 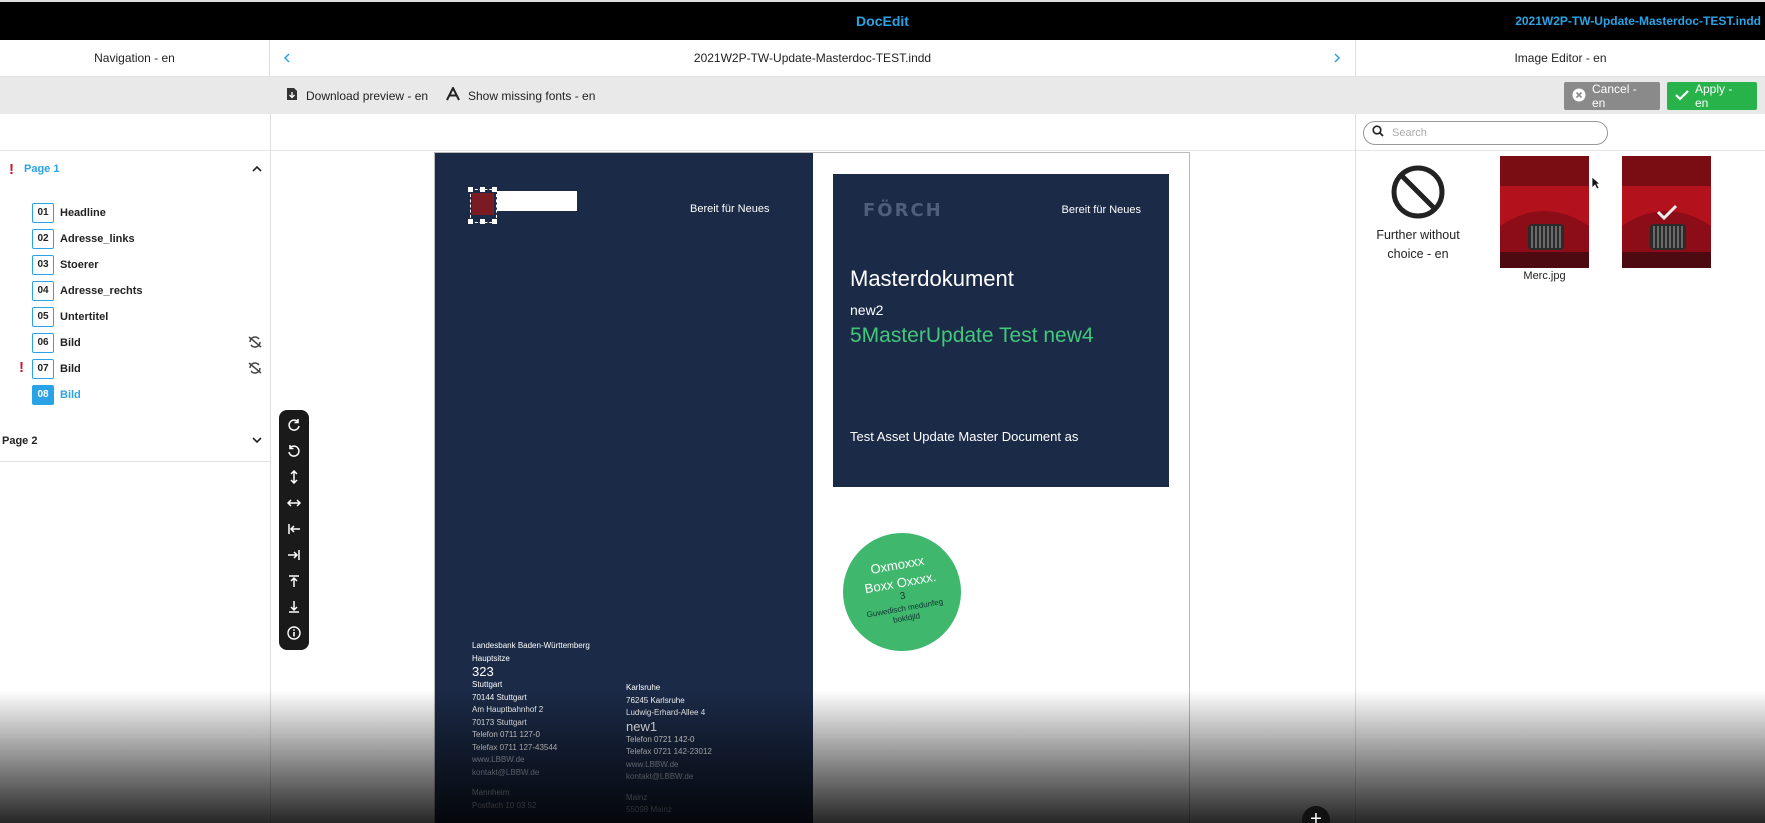 What do you see at coordinates (294, 425) in the screenshot?
I see `rotate-cw-icon` at bounding box center [294, 425].